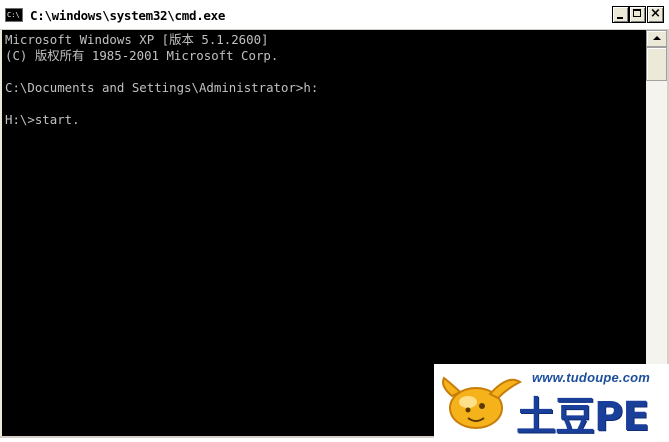 This screenshot has width=669, height=442. I want to click on maximize-button, so click(637, 14).